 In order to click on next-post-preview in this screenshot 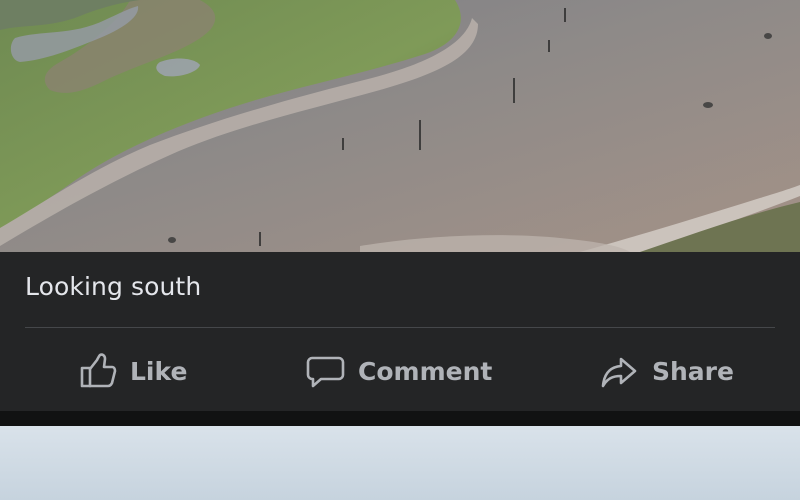, I will do `click(400, 463)`.